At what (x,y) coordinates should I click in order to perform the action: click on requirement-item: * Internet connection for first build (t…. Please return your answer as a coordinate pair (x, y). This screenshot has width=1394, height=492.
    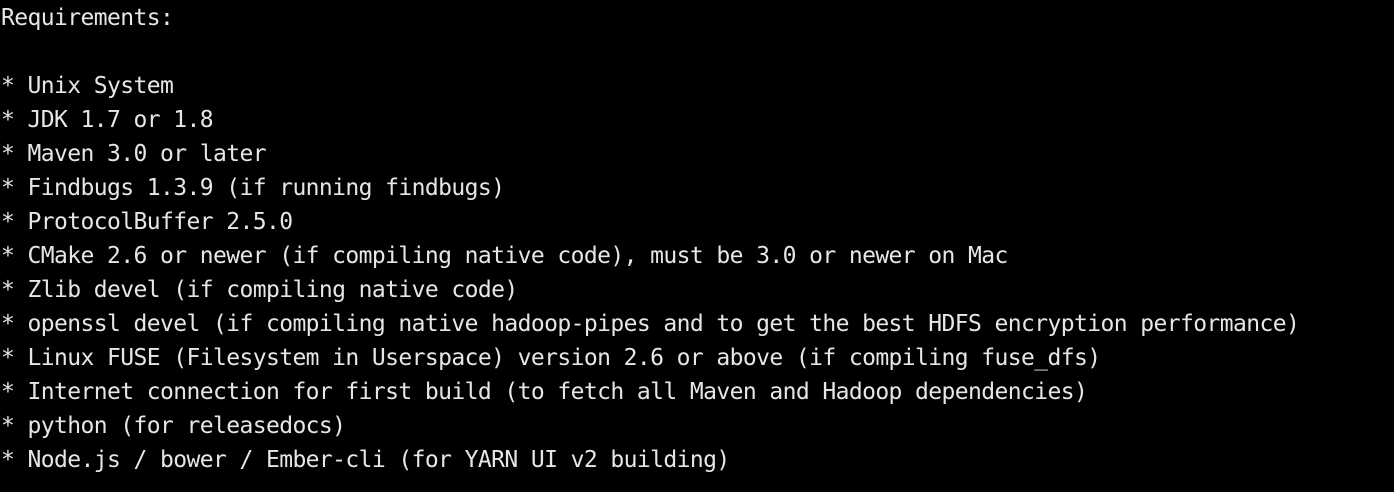
    Looking at the image, I should click on (544, 392).